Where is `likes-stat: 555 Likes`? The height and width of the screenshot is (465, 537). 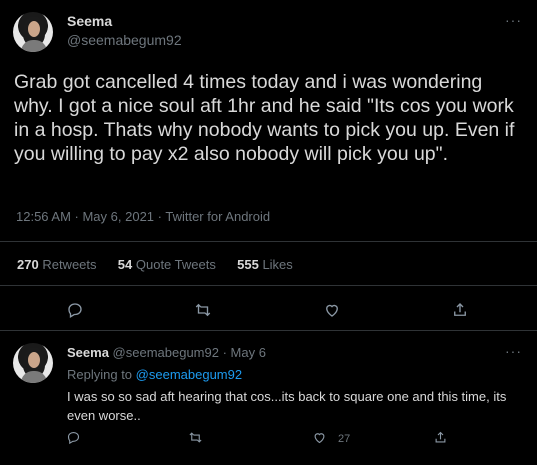 likes-stat: 555 Likes is located at coordinates (265, 264).